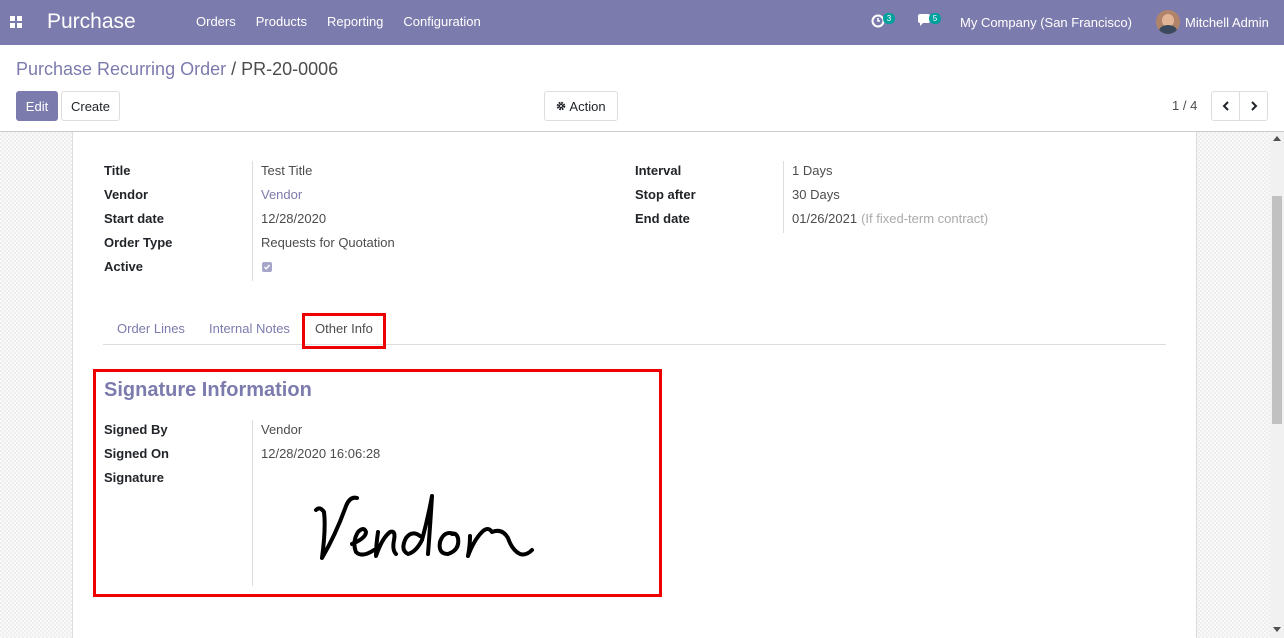 Image resolution: width=1284 pixels, height=638 pixels. Describe the element at coordinates (344, 331) in the screenshot. I see `tab-highlight-box` at that location.